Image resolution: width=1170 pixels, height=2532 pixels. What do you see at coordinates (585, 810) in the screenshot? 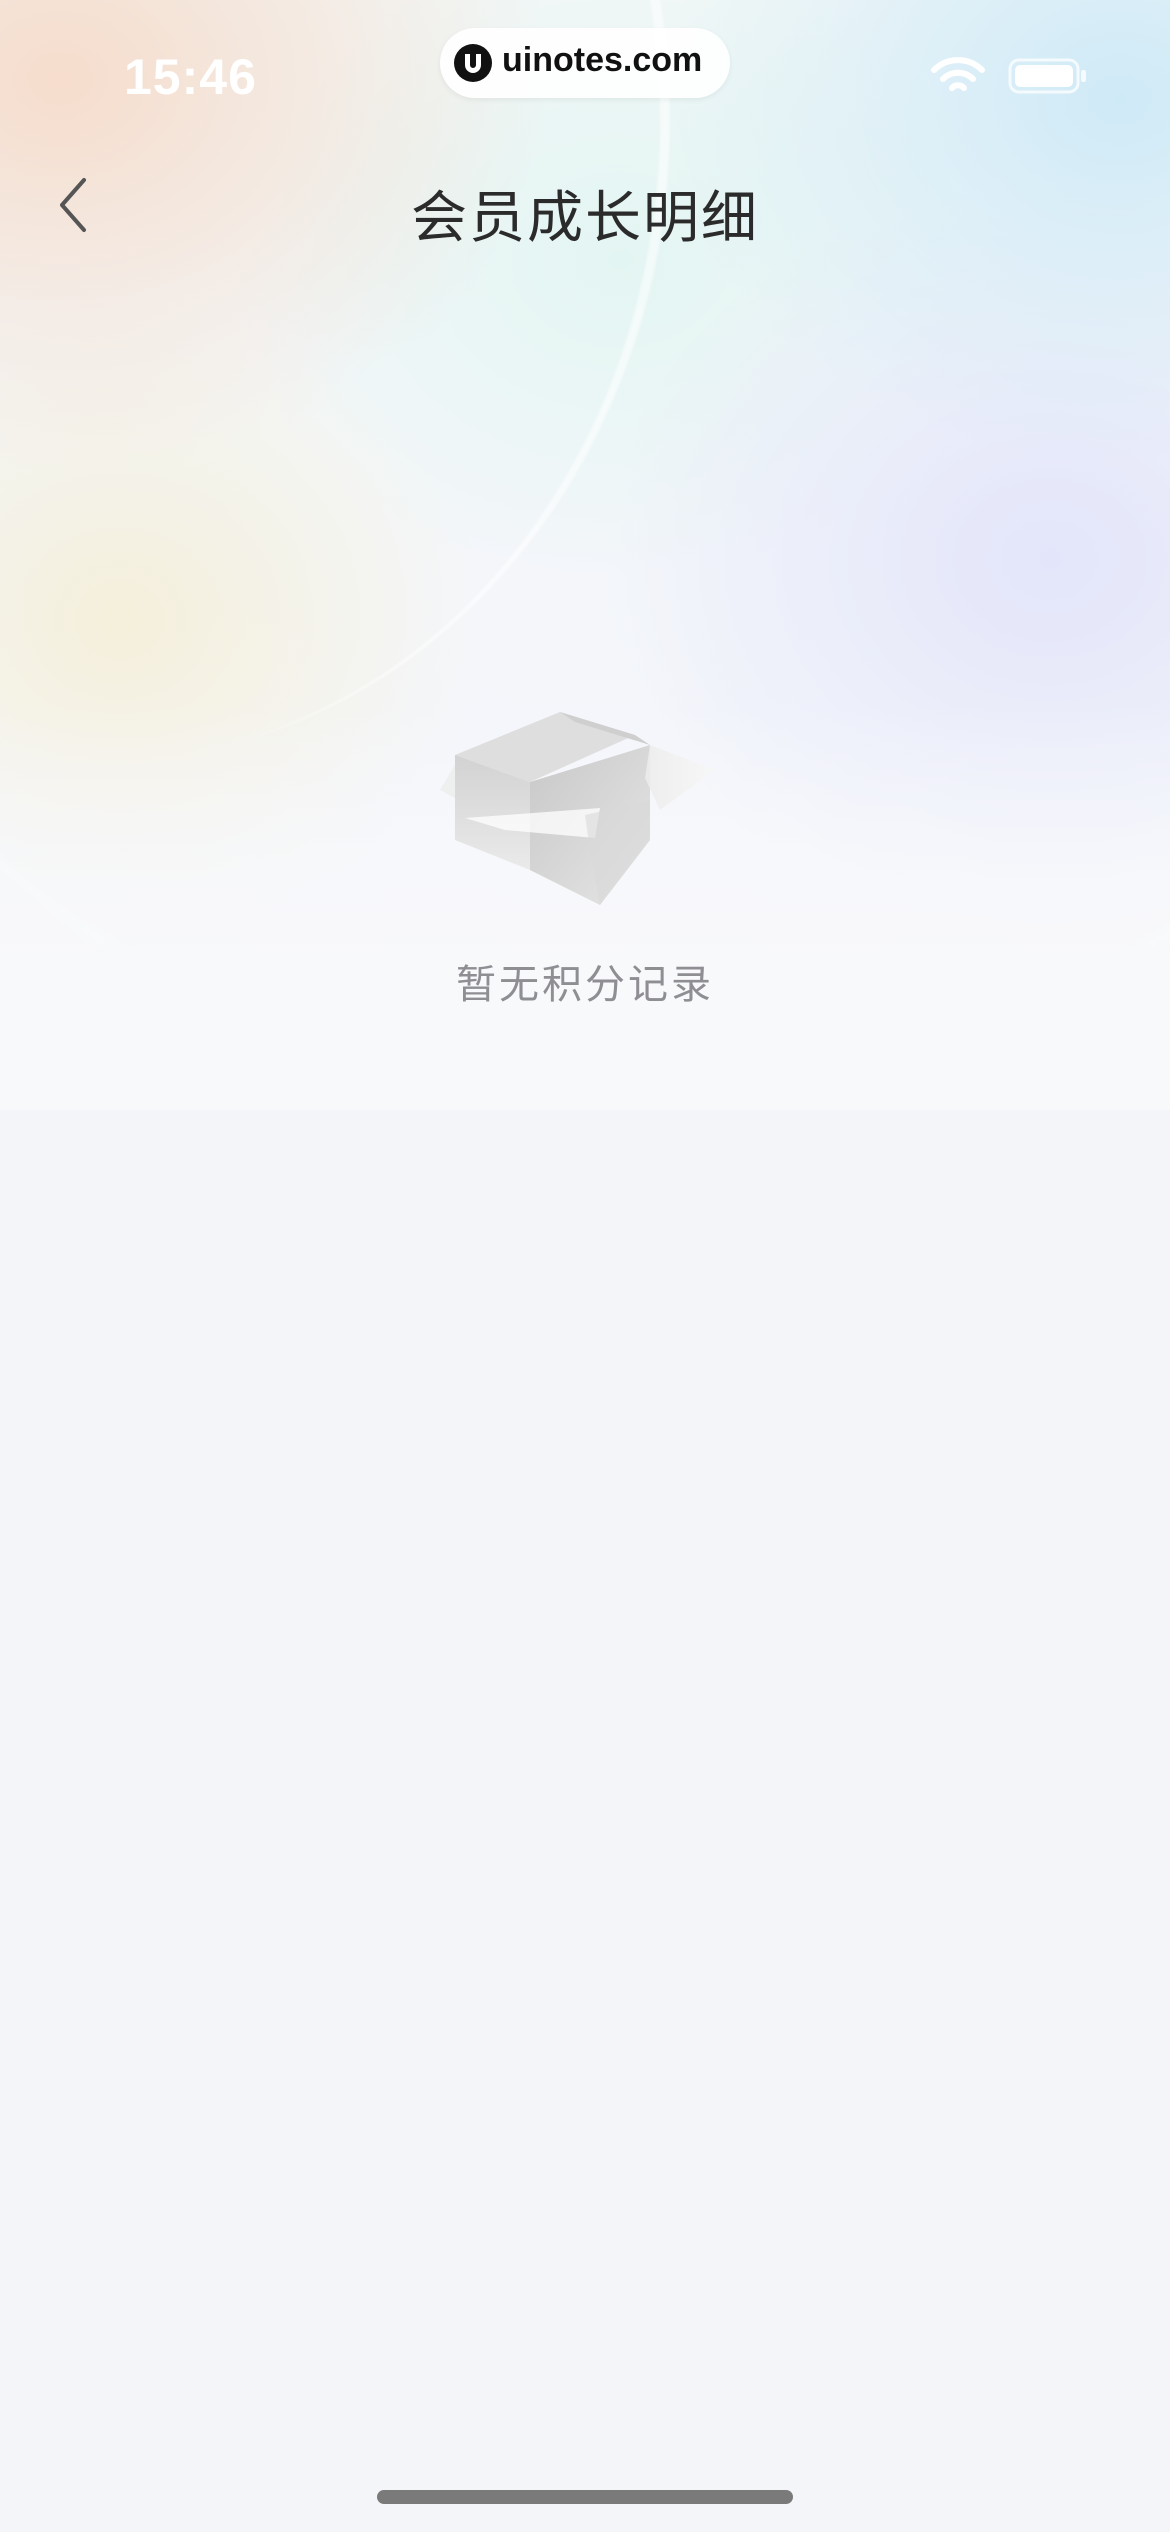
I see `empty-box-icon` at bounding box center [585, 810].